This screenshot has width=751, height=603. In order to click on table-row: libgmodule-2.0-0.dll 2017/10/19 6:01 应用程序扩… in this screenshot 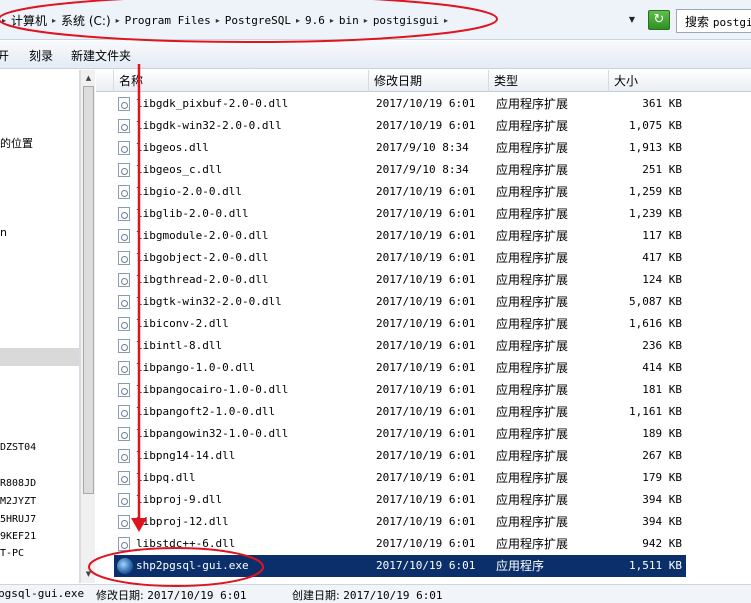, I will do `click(400, 236)`.